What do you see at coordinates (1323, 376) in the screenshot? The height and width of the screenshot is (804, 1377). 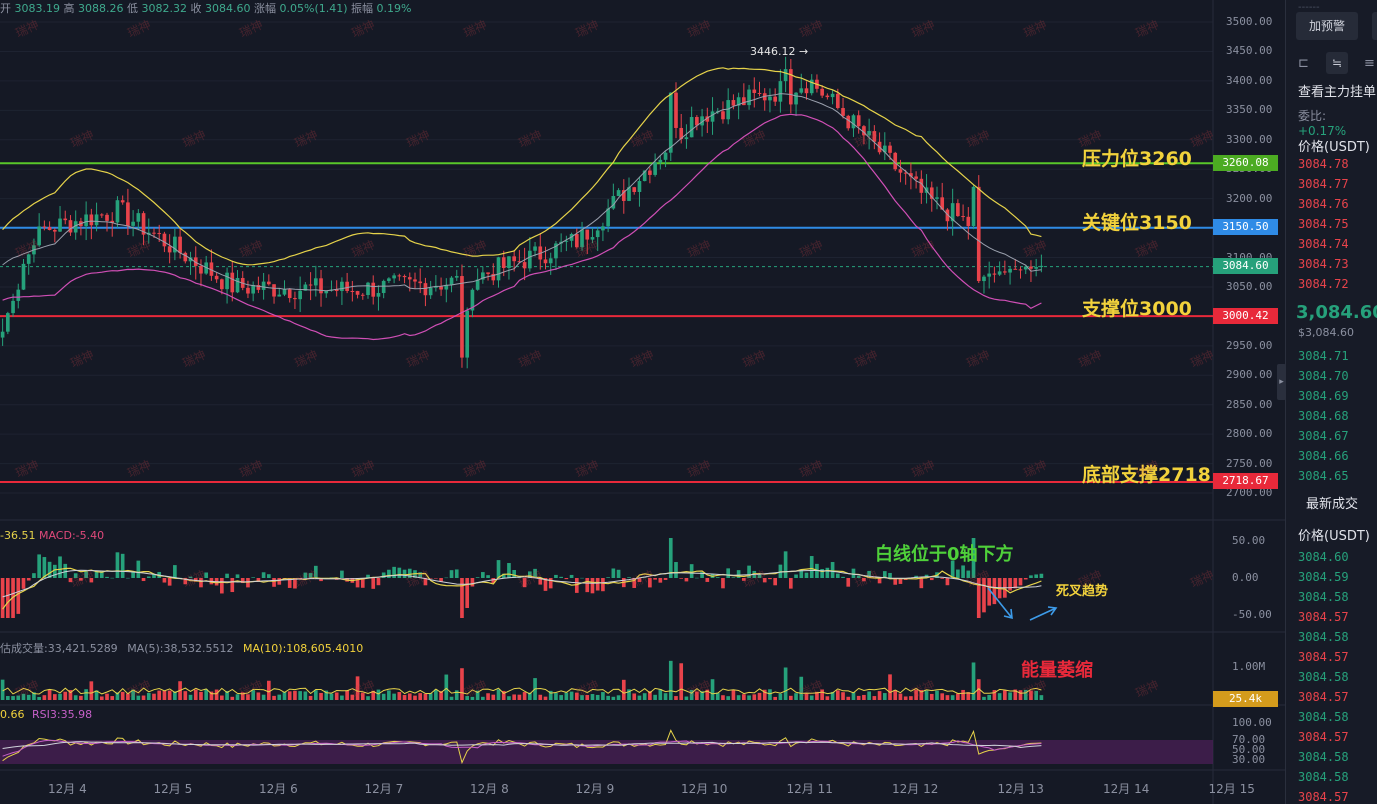 I see `bid-row: 3084.70` at bounding box center [1323, 376].